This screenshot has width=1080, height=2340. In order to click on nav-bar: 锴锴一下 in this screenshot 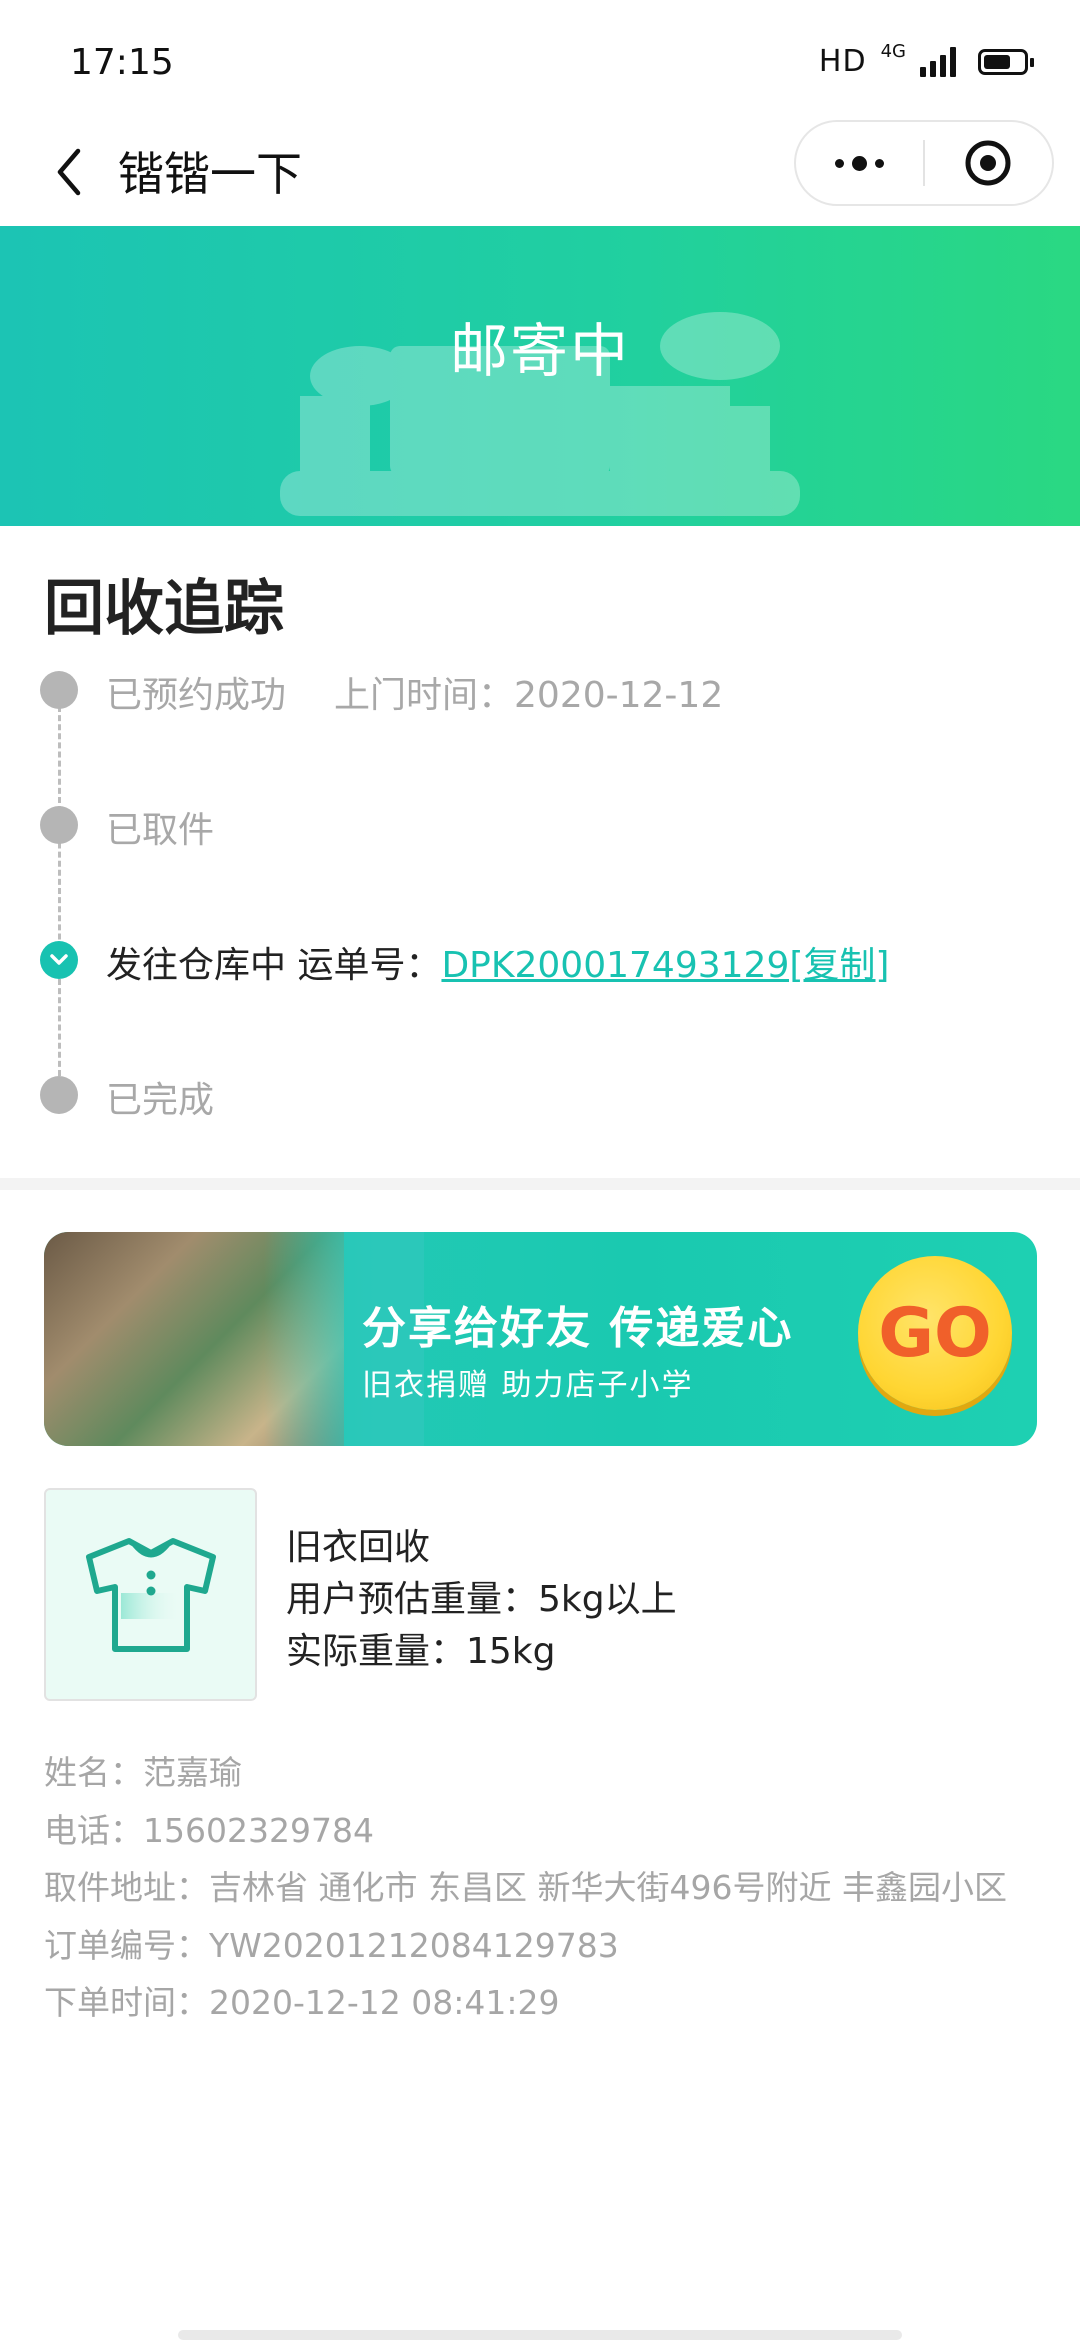, I will do `click(540, 172)`.